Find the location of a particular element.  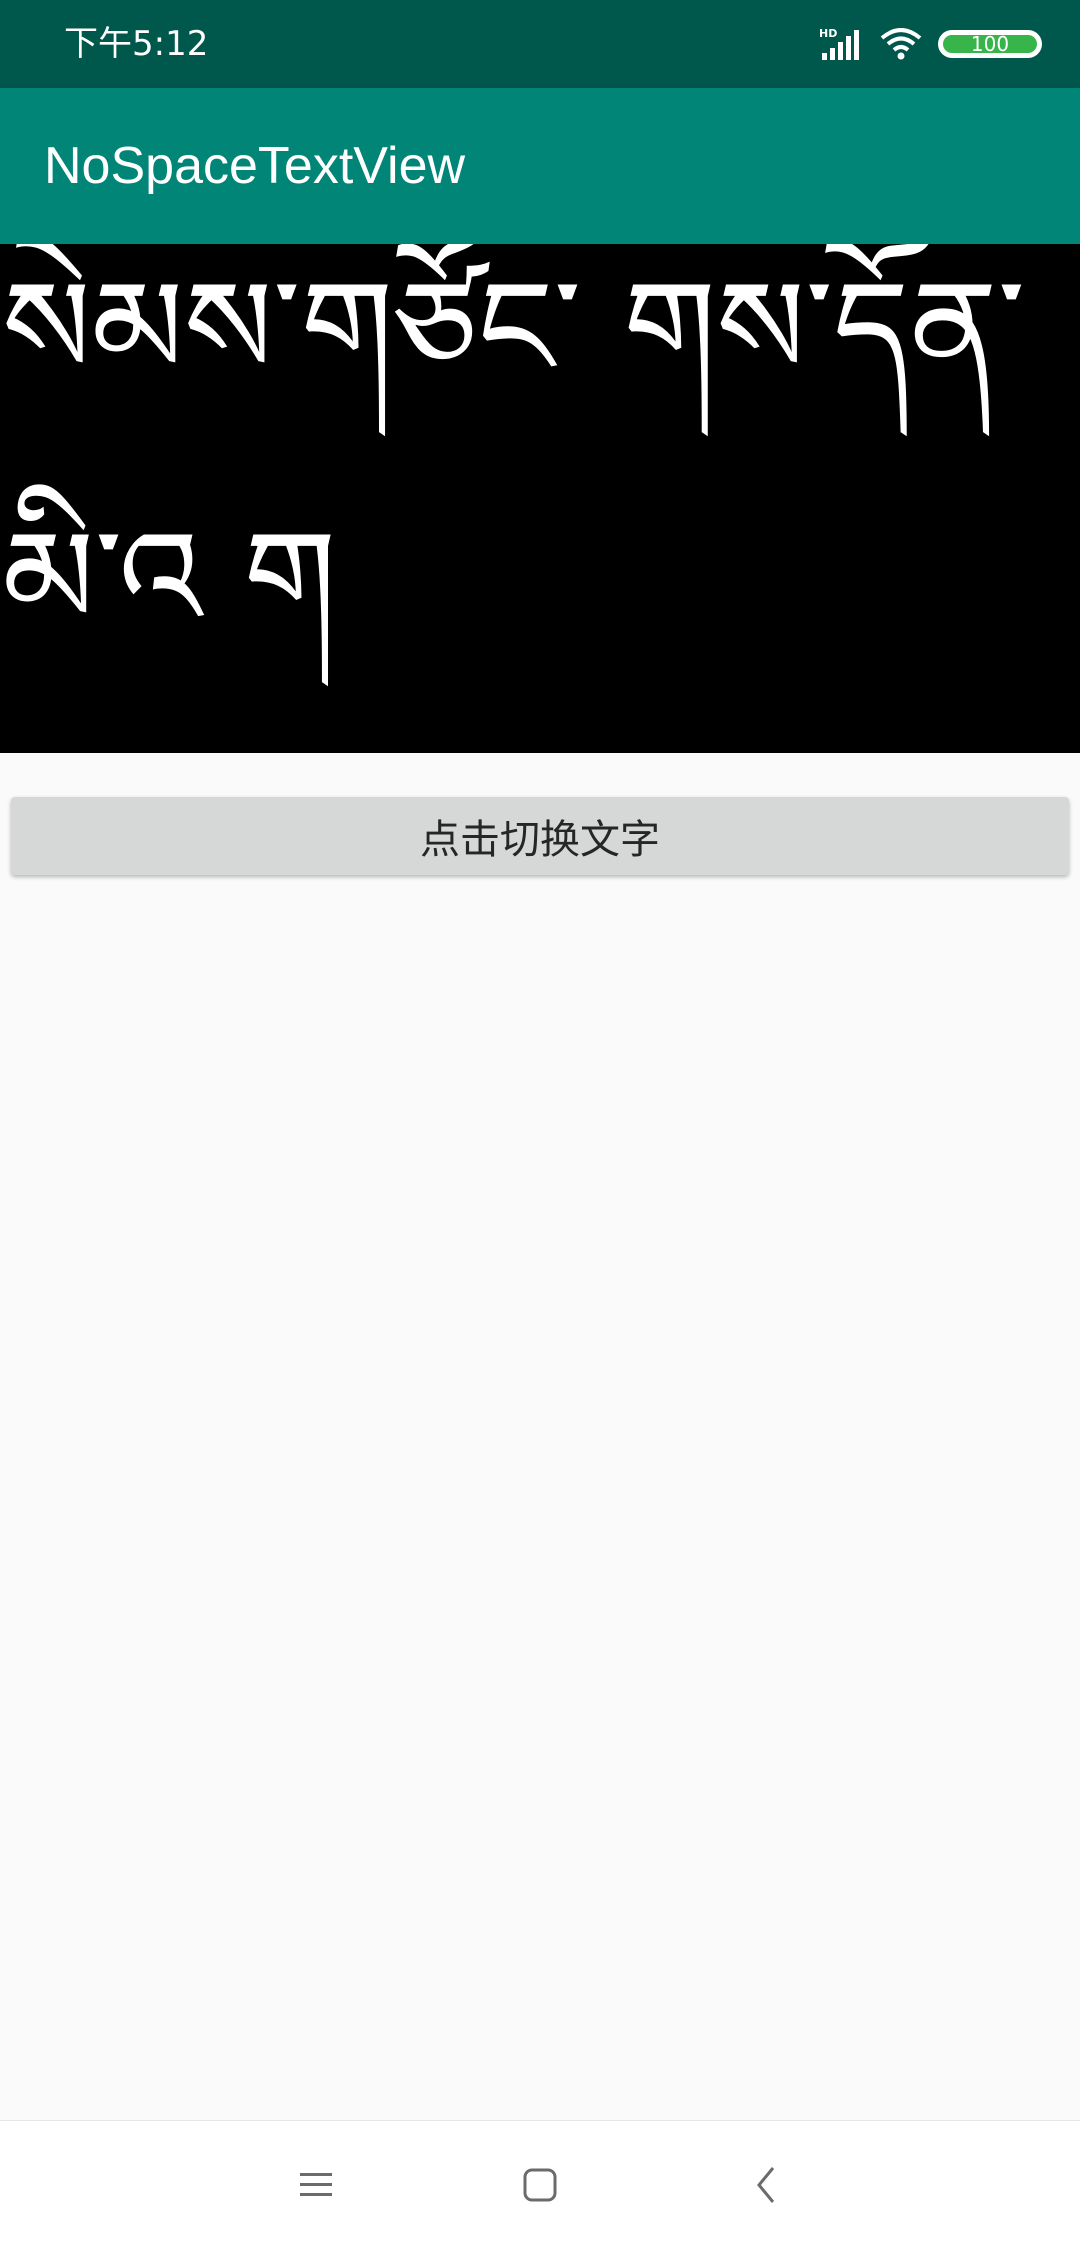

status-time: 下午5:12 is located at coordinates (136, 44).